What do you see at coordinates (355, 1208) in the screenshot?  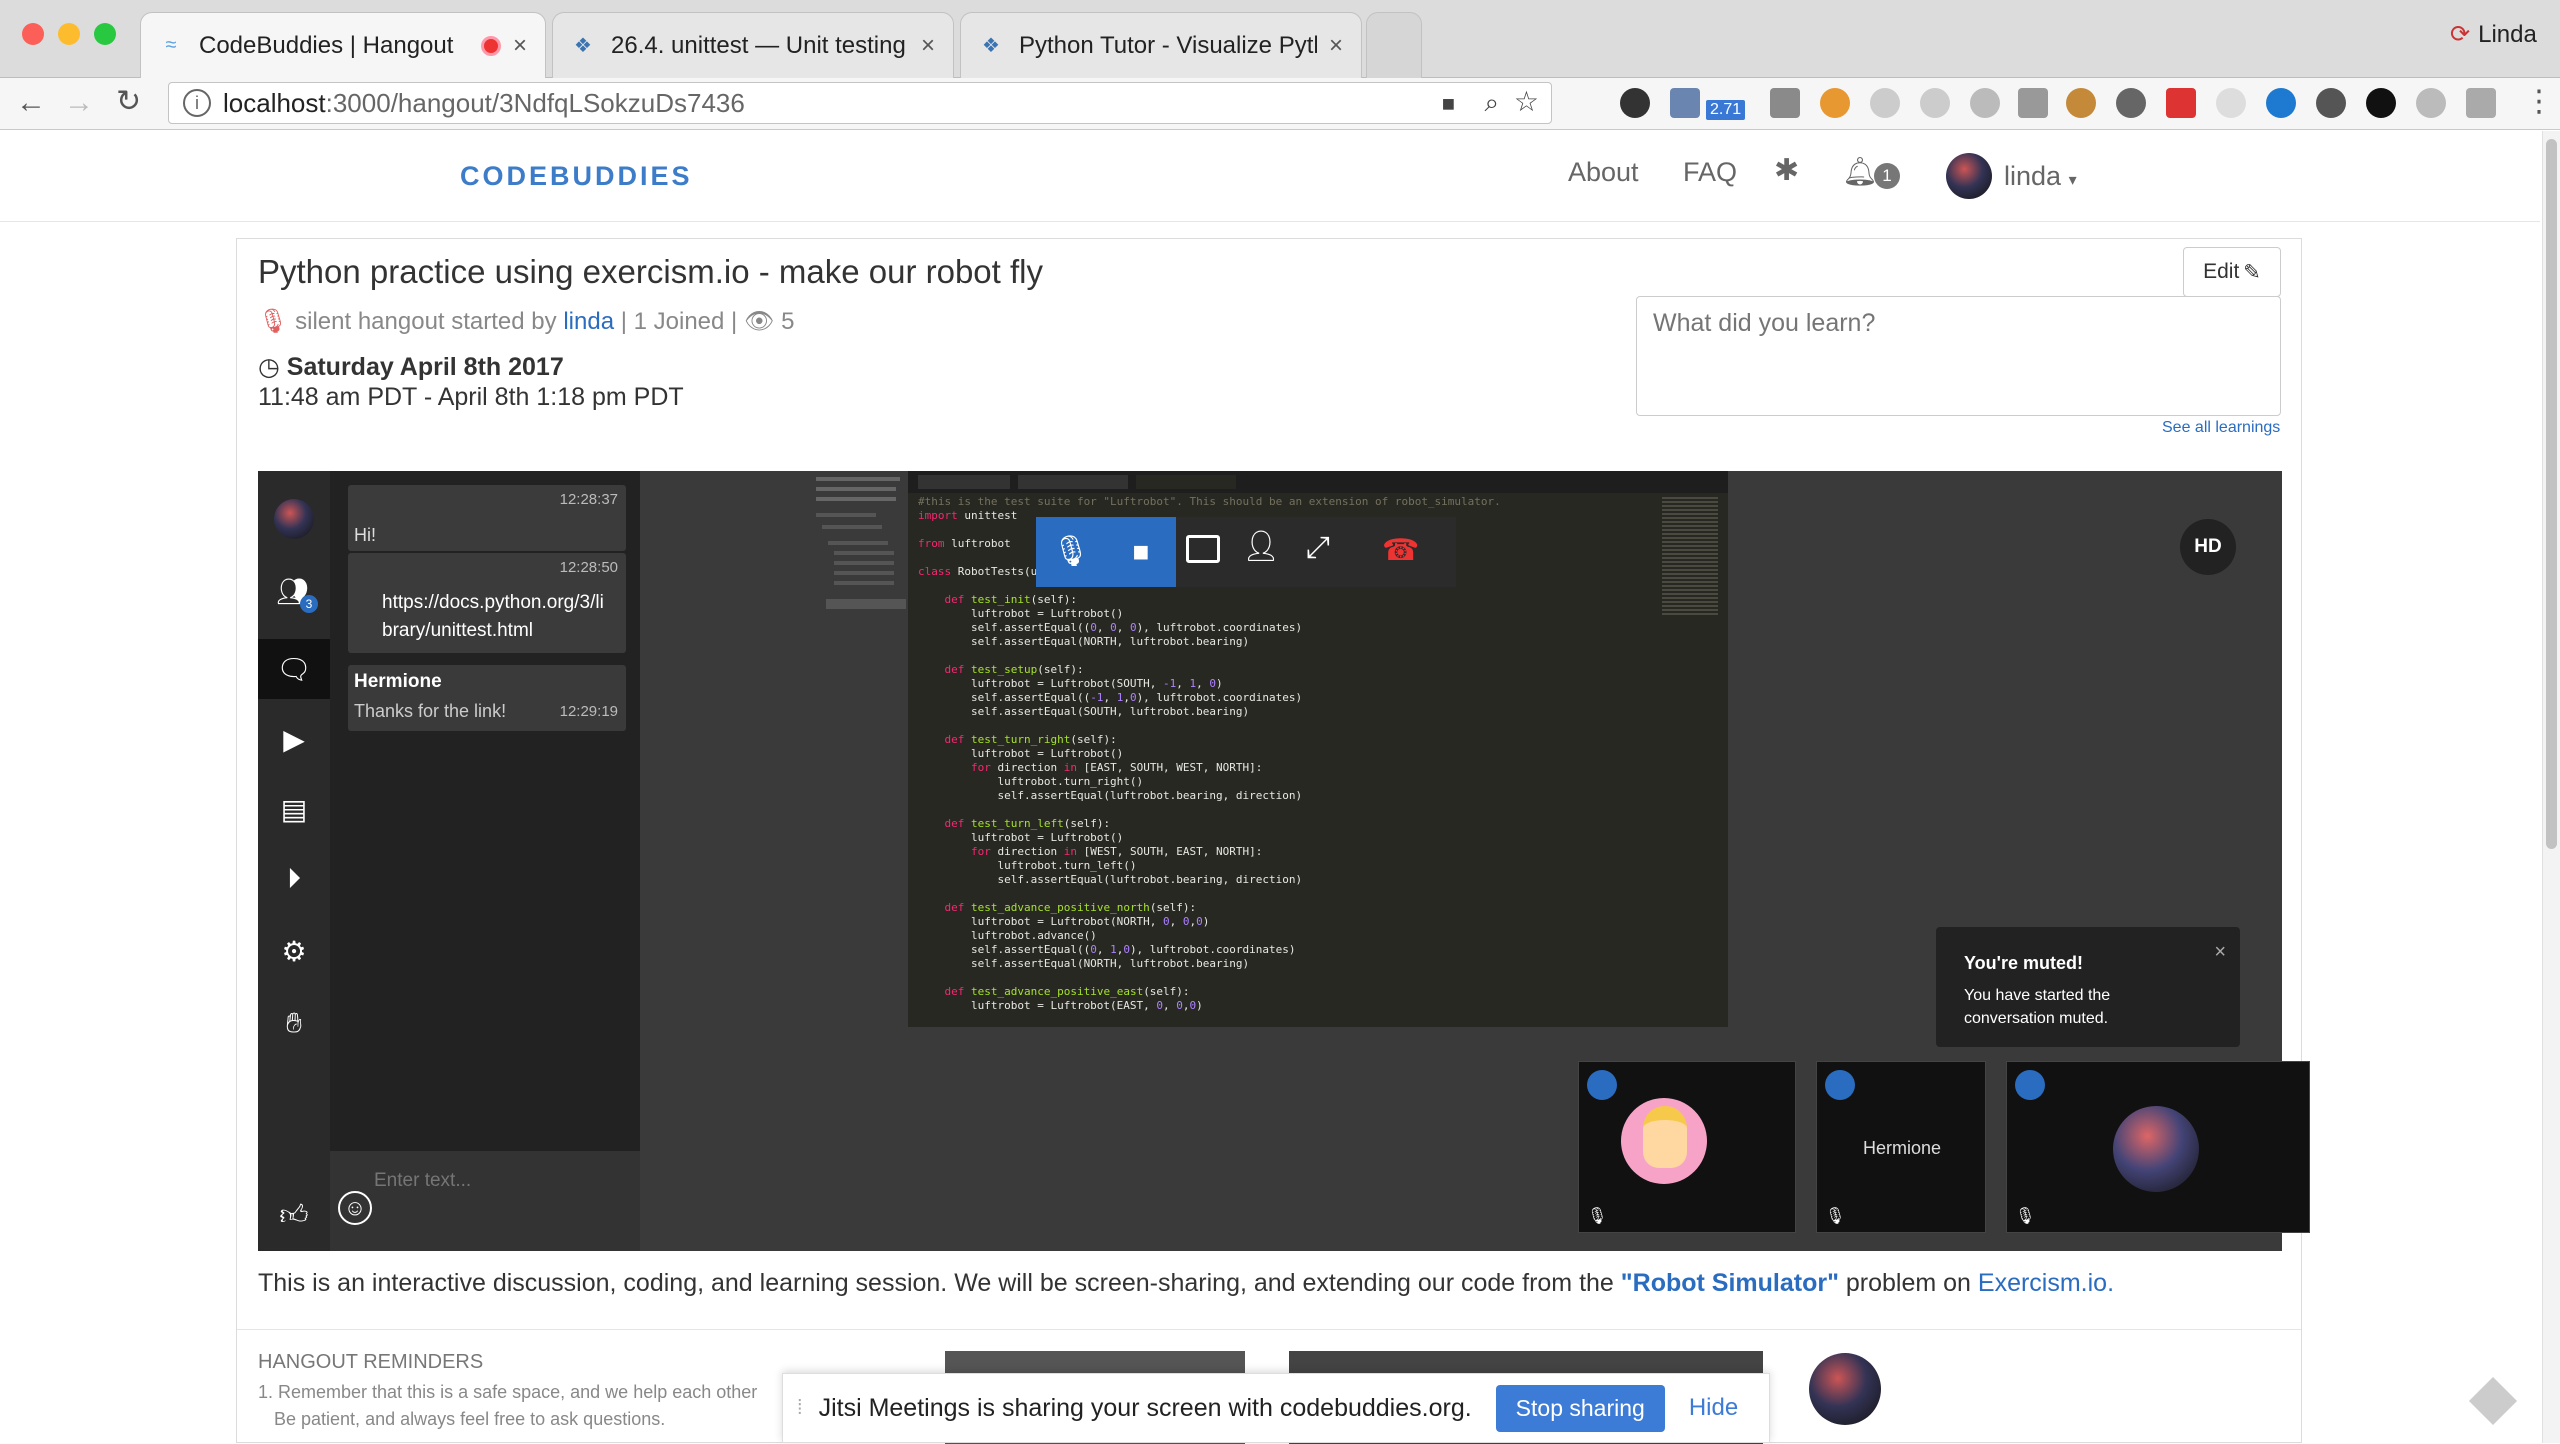 I see `emoji-icon: ☺` at bounding box center [355, 1208].